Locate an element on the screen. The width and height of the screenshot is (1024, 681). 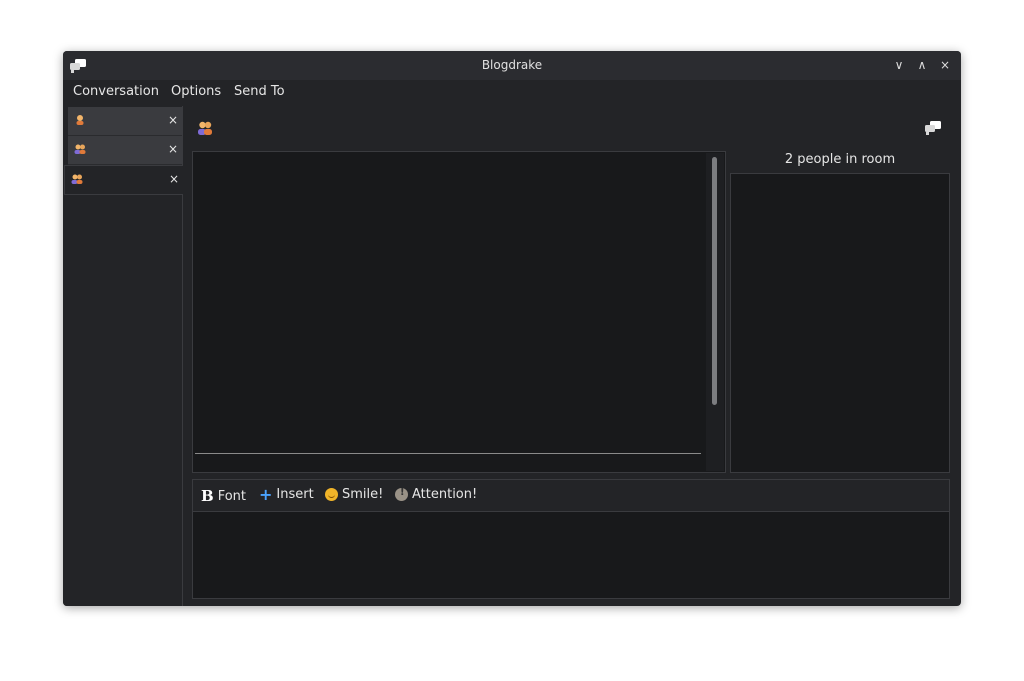
window-title: Blogdrake is located at coordinates (512, 65).